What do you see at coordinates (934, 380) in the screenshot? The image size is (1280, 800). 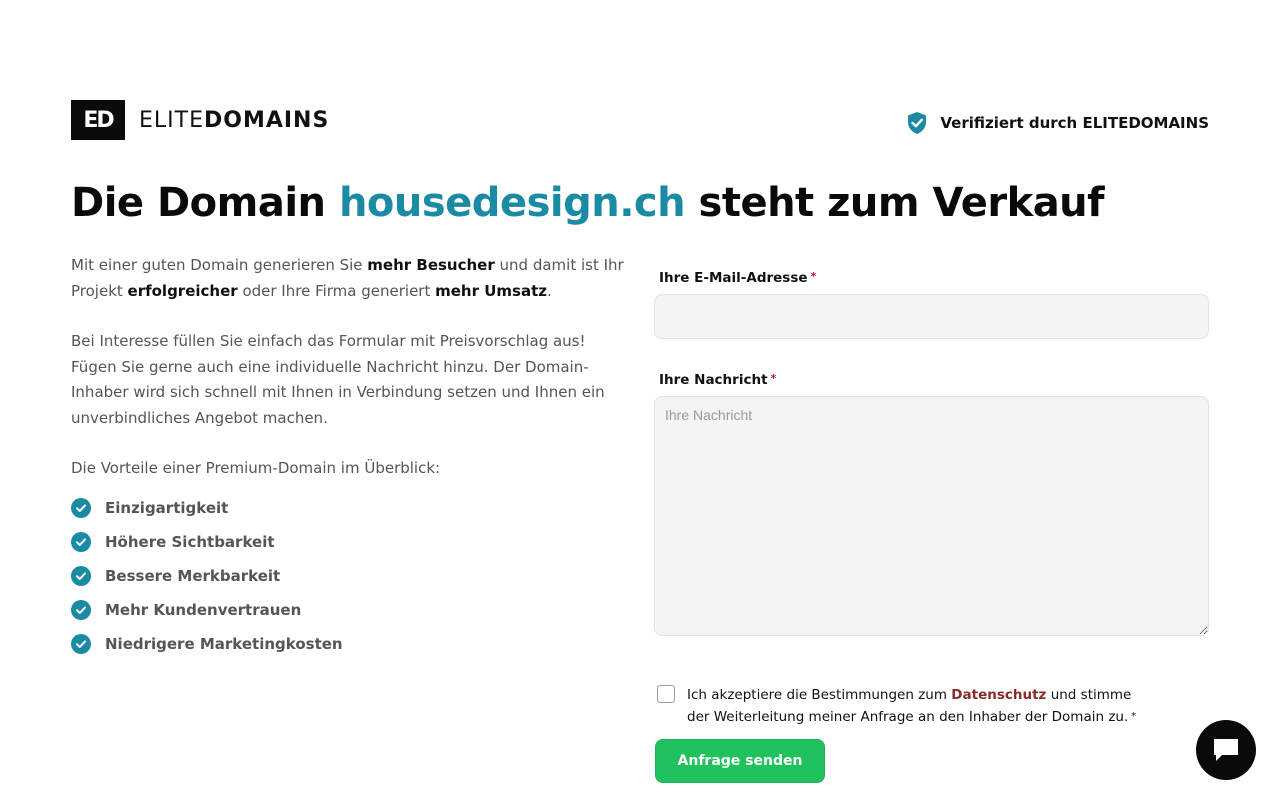 I see `message-label: Ihre Nachricht *` at bounding box center [934, 380].